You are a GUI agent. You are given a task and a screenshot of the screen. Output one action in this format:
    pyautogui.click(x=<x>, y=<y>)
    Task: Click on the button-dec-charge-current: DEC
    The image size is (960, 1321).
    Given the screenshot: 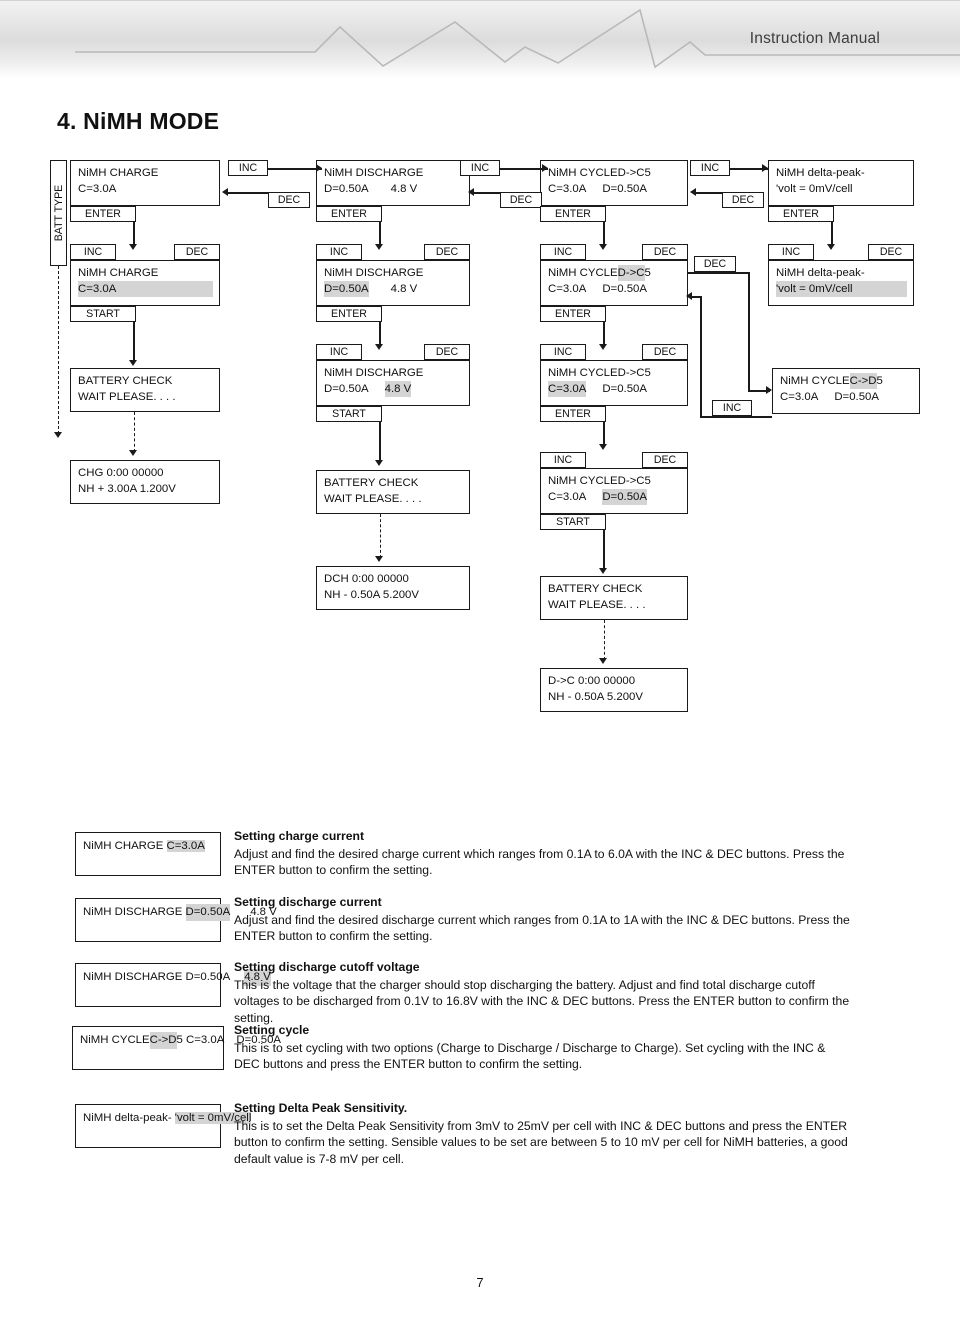 What is the action you would take?
    pyautogui.click(x=197, y=252)
    